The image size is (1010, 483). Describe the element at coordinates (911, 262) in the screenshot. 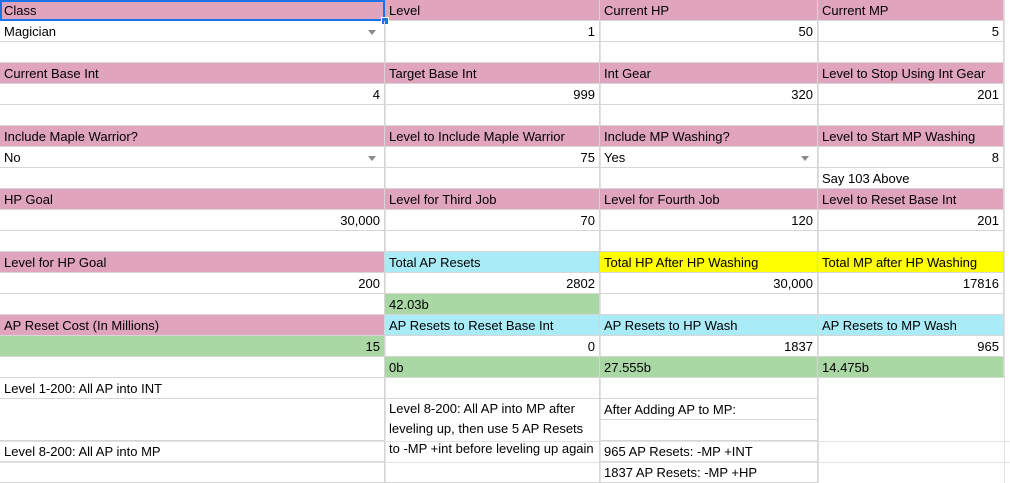

I see `cell-total-mp-header: Total MP after HP Washing` at that location.